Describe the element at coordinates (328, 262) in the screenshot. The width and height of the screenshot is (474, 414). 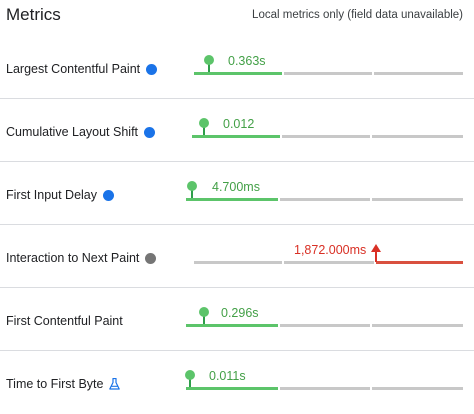
I see `metric-bar-inp` at that location.